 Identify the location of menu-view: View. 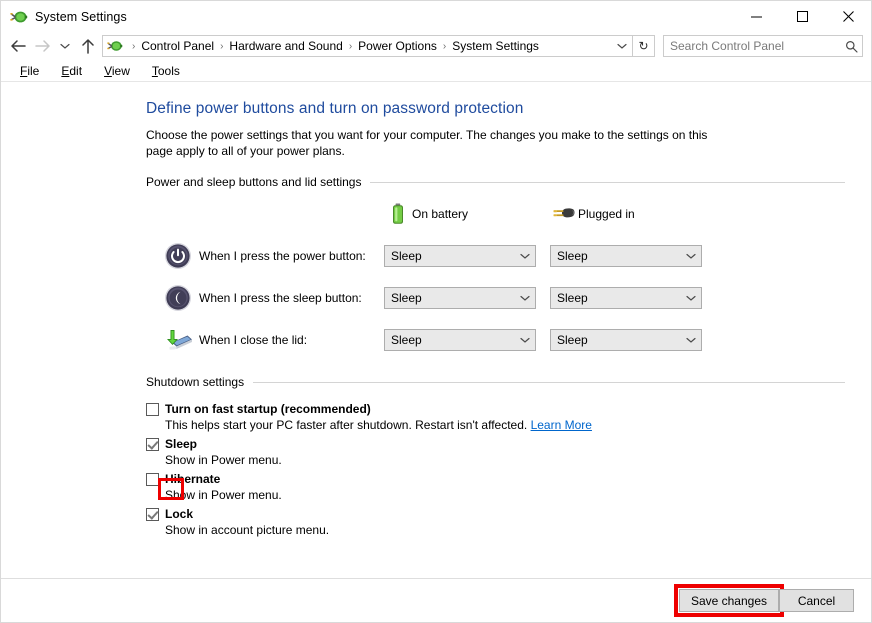
(117, 71).